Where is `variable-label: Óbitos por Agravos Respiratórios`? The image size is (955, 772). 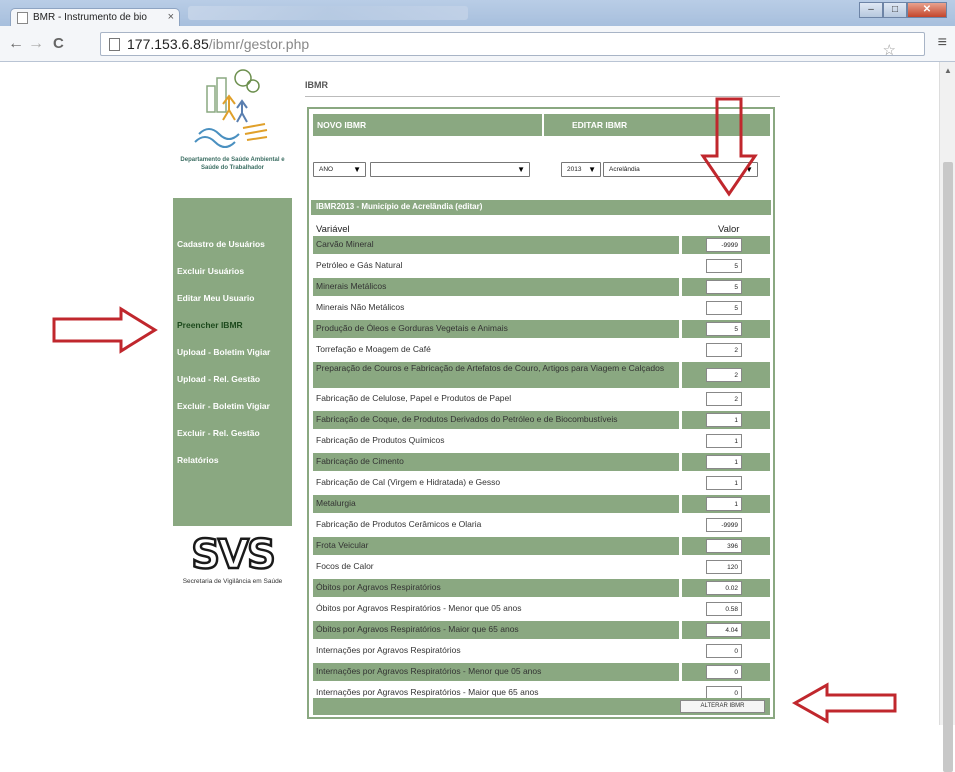
variable-label: Óbitos por Agravos Respiratórios is located at coordinates (496, 588).